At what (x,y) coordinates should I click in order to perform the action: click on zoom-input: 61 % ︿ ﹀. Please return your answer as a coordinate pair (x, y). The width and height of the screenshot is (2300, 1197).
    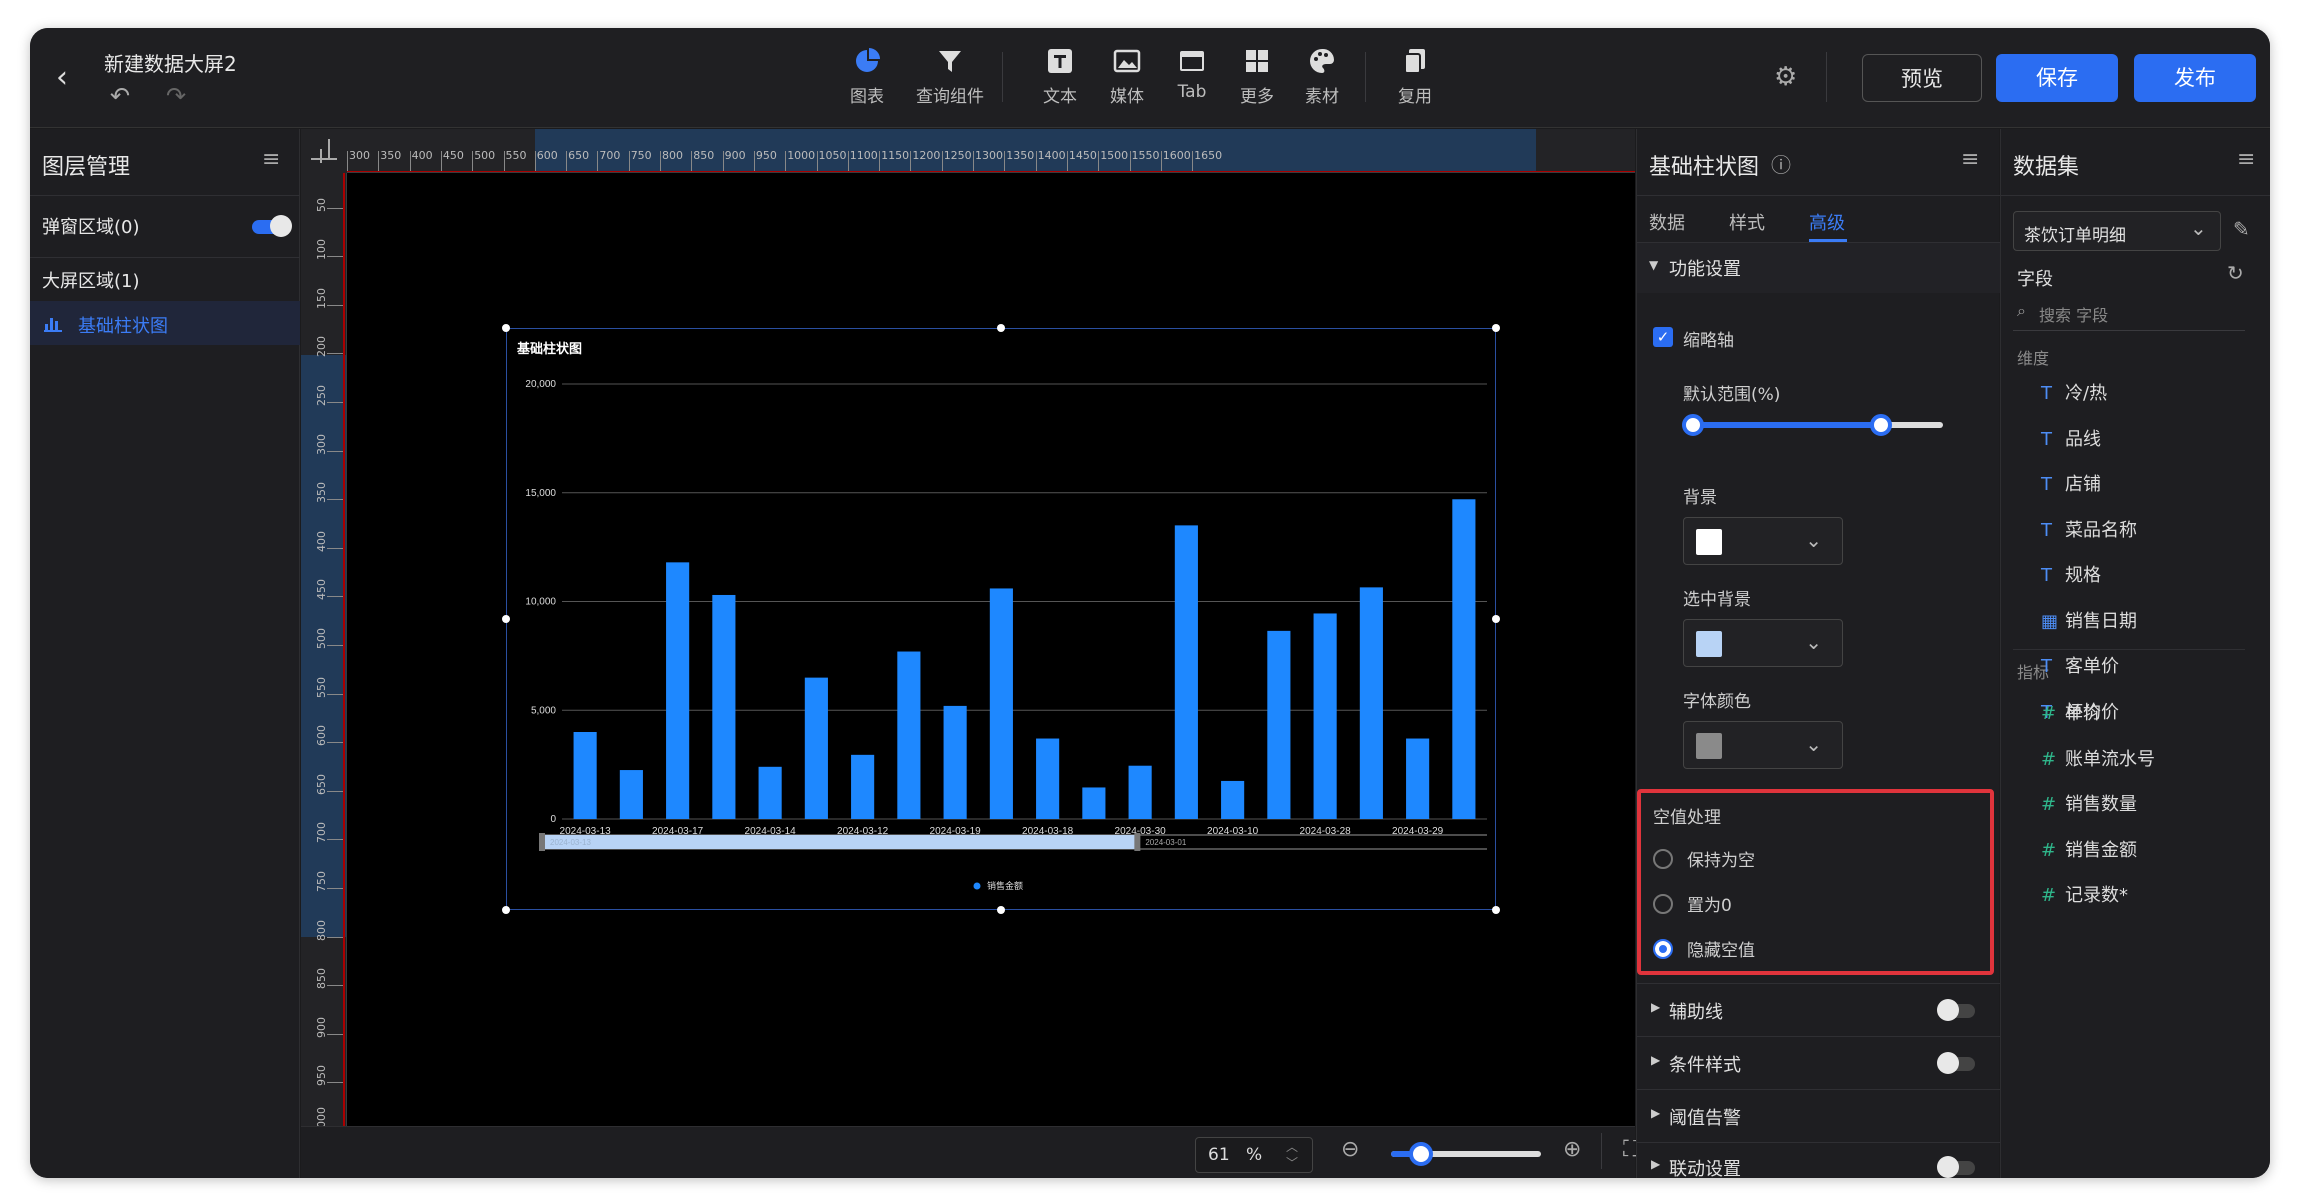
    Looking at the image, I should click on (1254, 1155).